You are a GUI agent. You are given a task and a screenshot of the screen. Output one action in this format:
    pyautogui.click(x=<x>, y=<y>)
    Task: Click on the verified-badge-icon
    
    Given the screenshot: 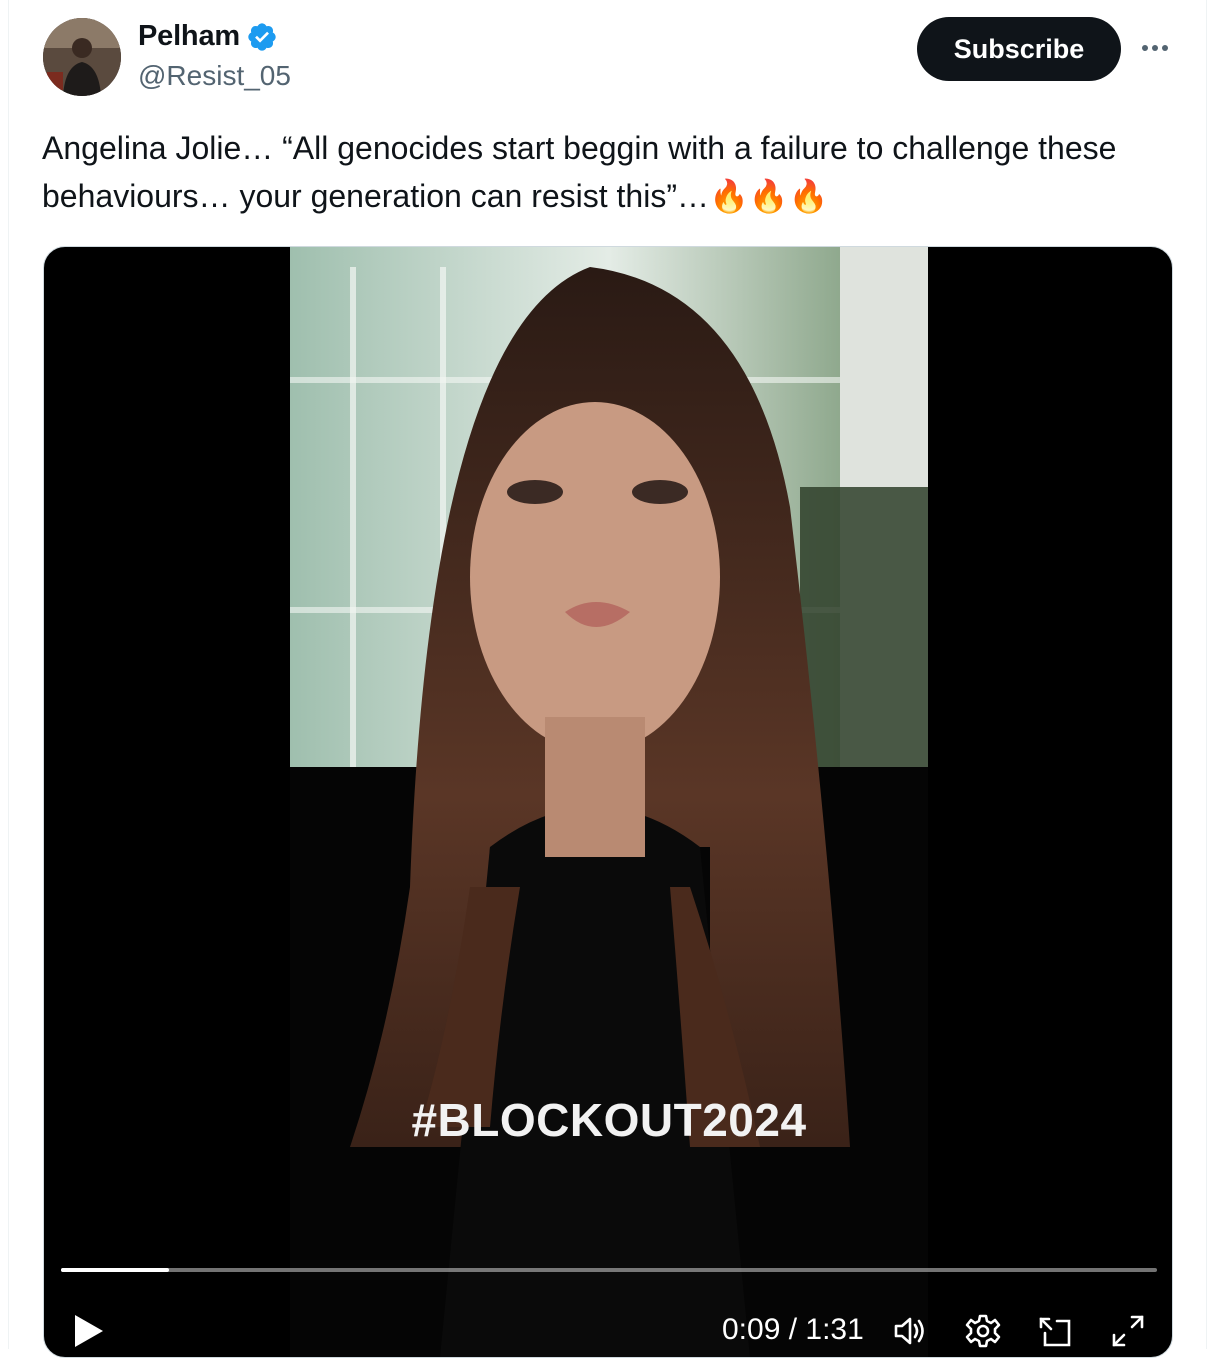 What is the action you would take?
    pyautogui.click(x=262, y=36)
    